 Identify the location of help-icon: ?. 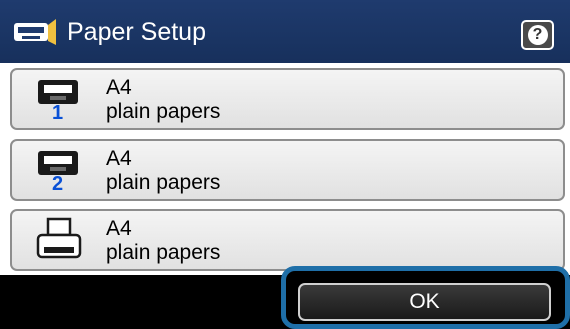
(537, 35).